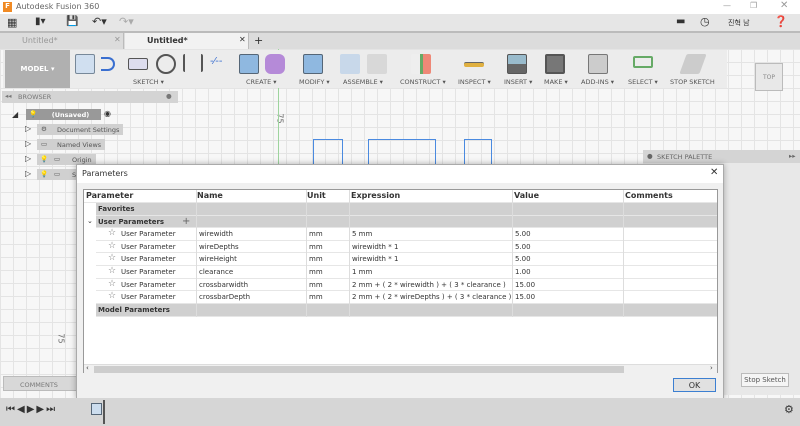 The height and width of the screenshot is (426, 800). What do you see at coordinates (316, 195) in the screenshot?
I see `column-header: Unit` at bounding box center [316, 195].